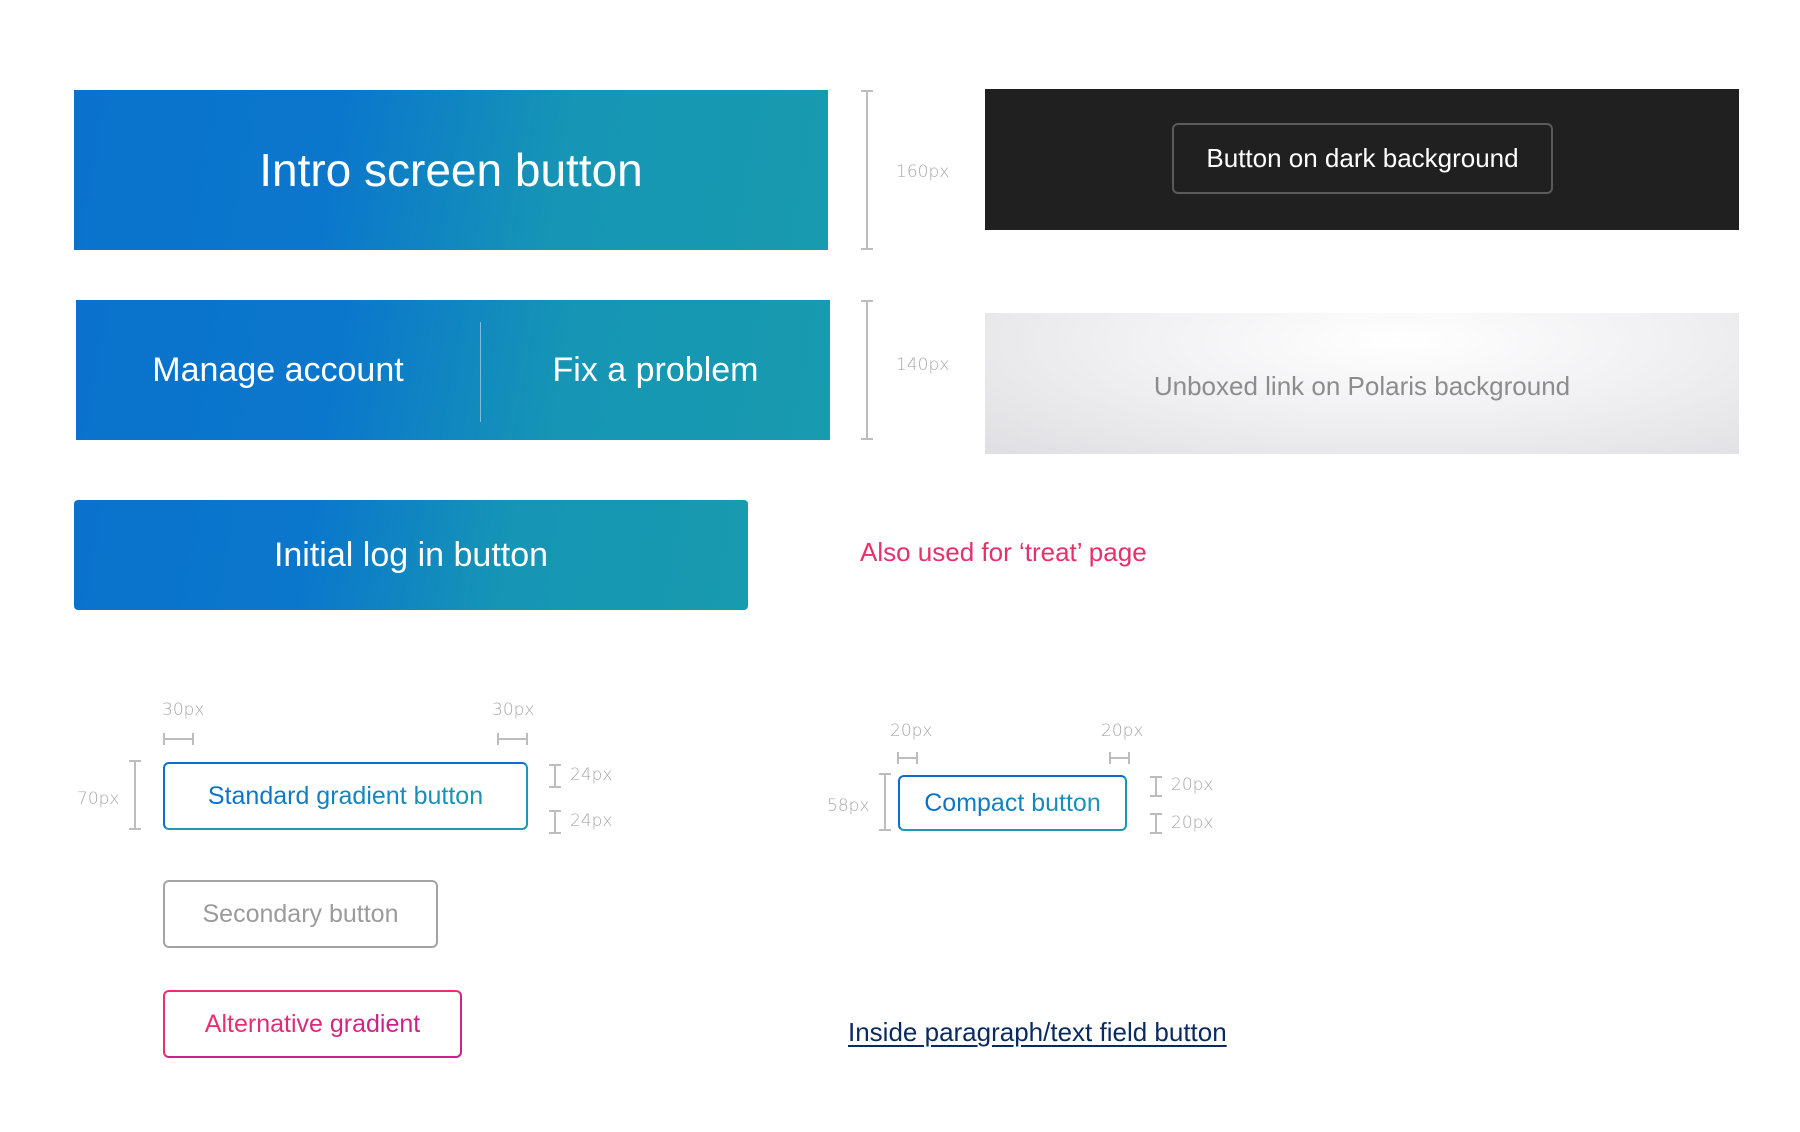  I want to click on standard-padding-left-label: 30px, so click(183, 710).